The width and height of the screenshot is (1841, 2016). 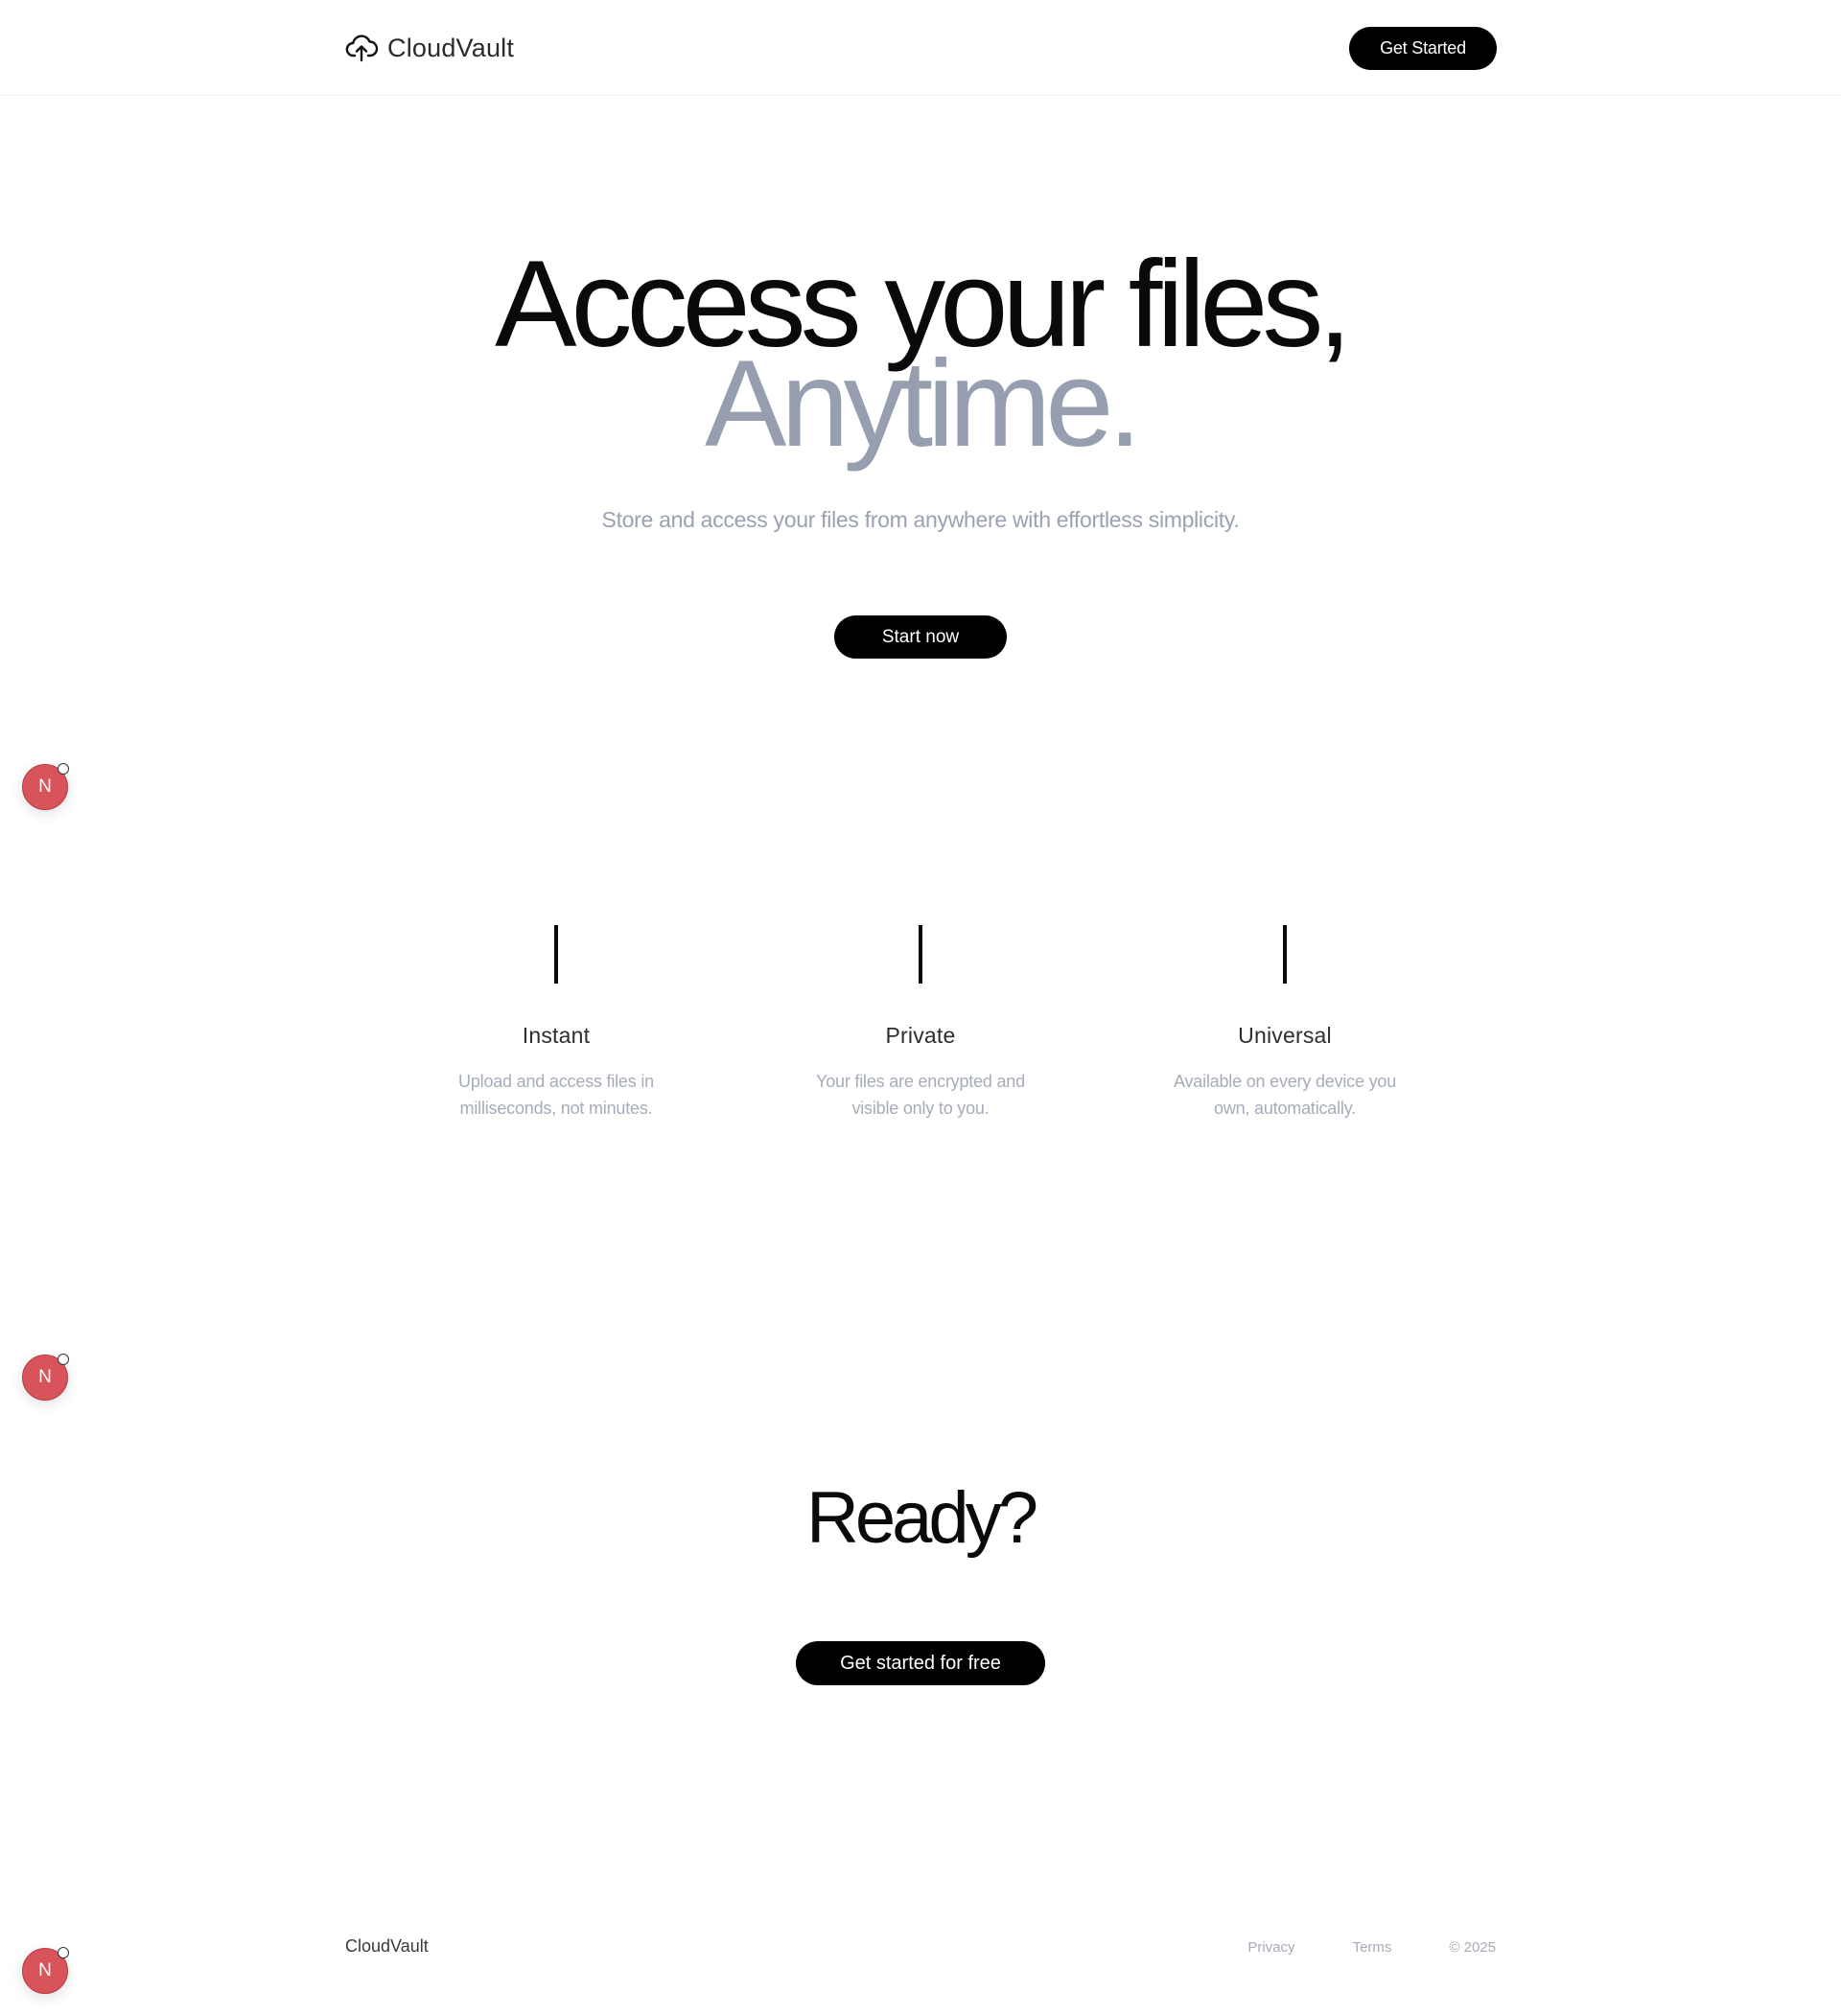 I want to click on footer-link-terms: Terms, so click(x=1372, y=1947).